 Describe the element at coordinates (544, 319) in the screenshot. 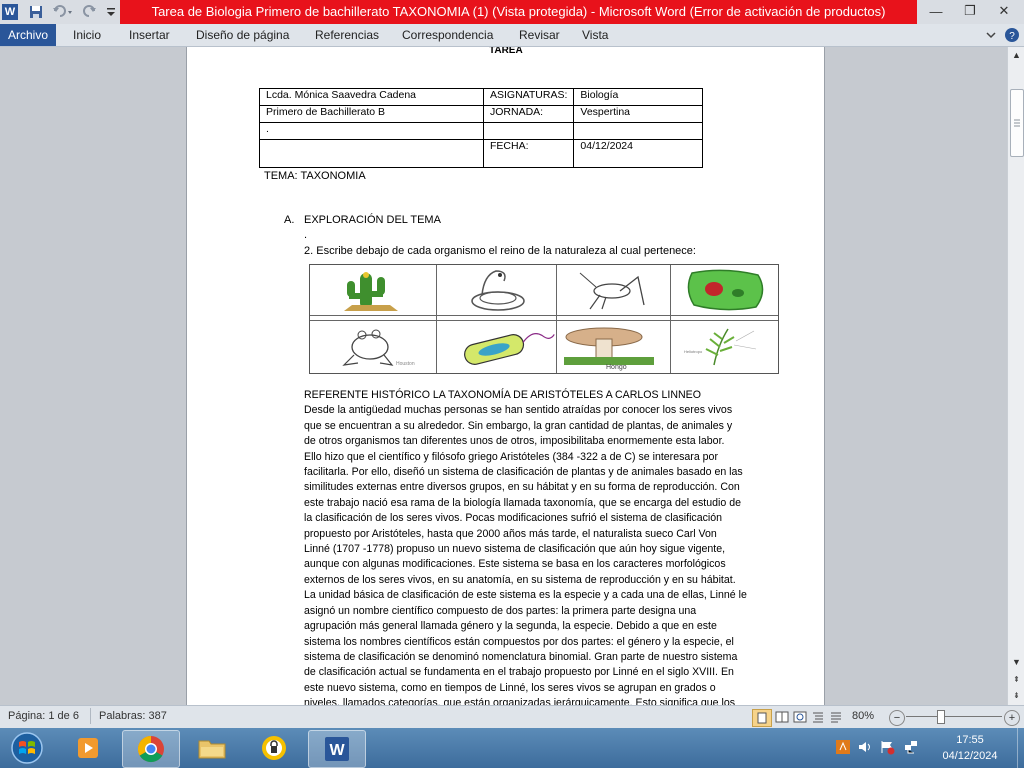

I see `organism-image-grid: Houston Hongo Heliotropo` at that location.